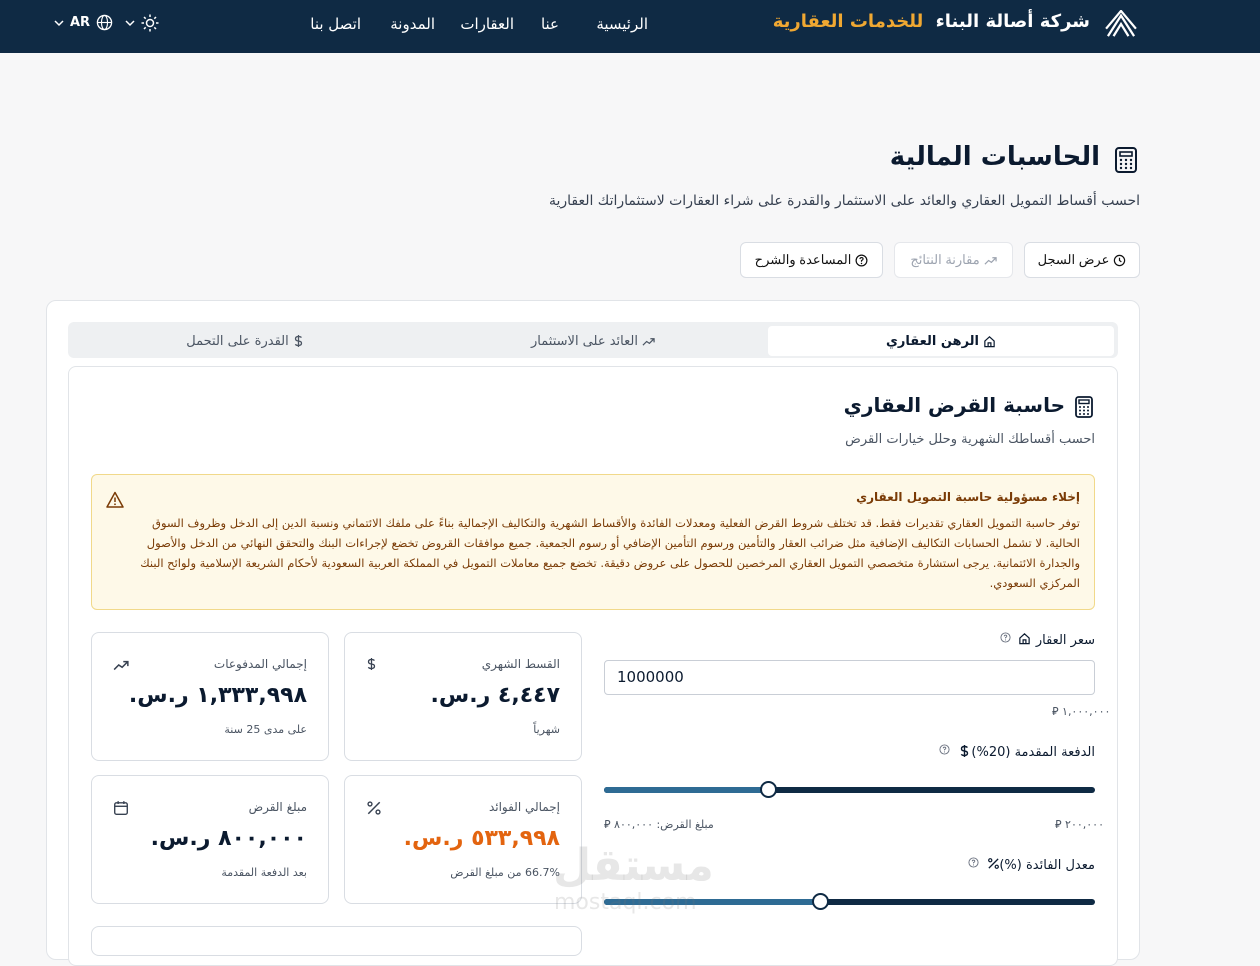 Image resolution: width=1260 pixels, height=966 pixels. I want to click on globe-icon, so click(104, 22).